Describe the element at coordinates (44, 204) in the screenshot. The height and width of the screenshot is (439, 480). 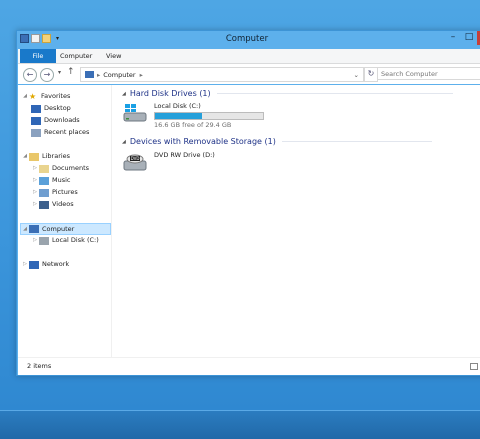
I see `videos-icon` at that location.